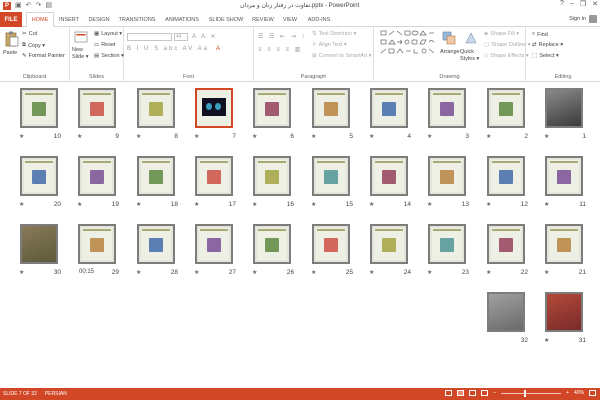 The width and height of the screenshot is (600, 400). What do you see at coordinates (48, 6) in the screenshot?
I see `start-from-beginning-icon: ▤` at bounding box center [48, 6].